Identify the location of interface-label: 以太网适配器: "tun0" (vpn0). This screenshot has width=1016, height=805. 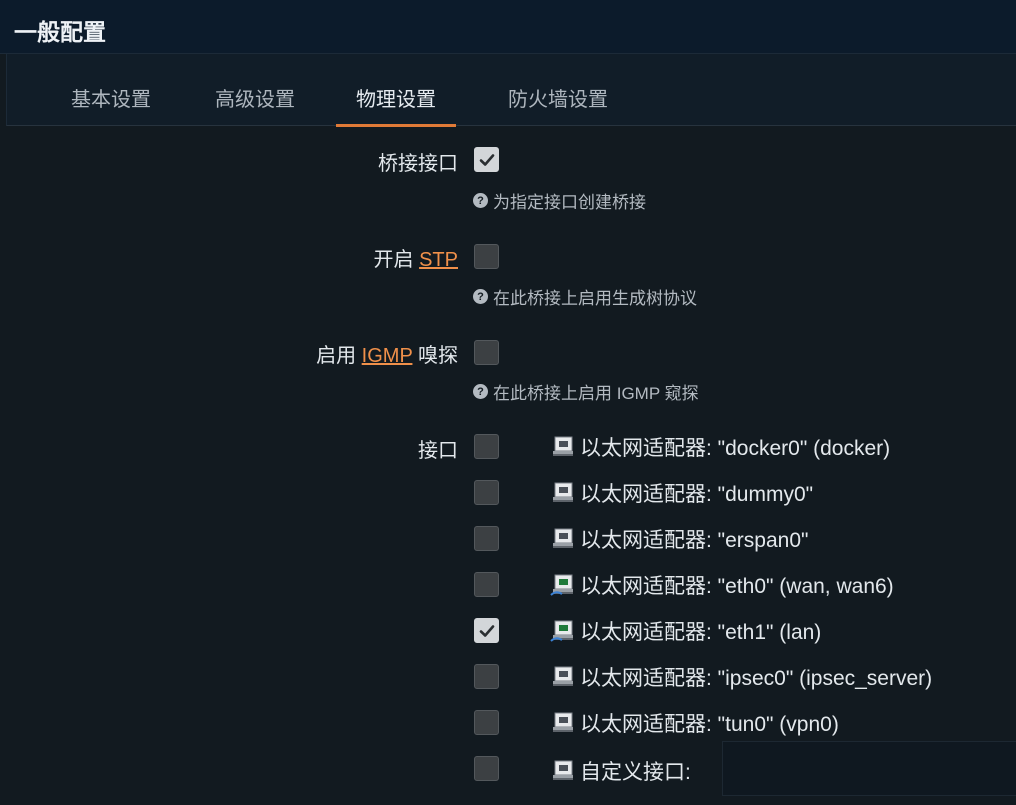
(694, 723).